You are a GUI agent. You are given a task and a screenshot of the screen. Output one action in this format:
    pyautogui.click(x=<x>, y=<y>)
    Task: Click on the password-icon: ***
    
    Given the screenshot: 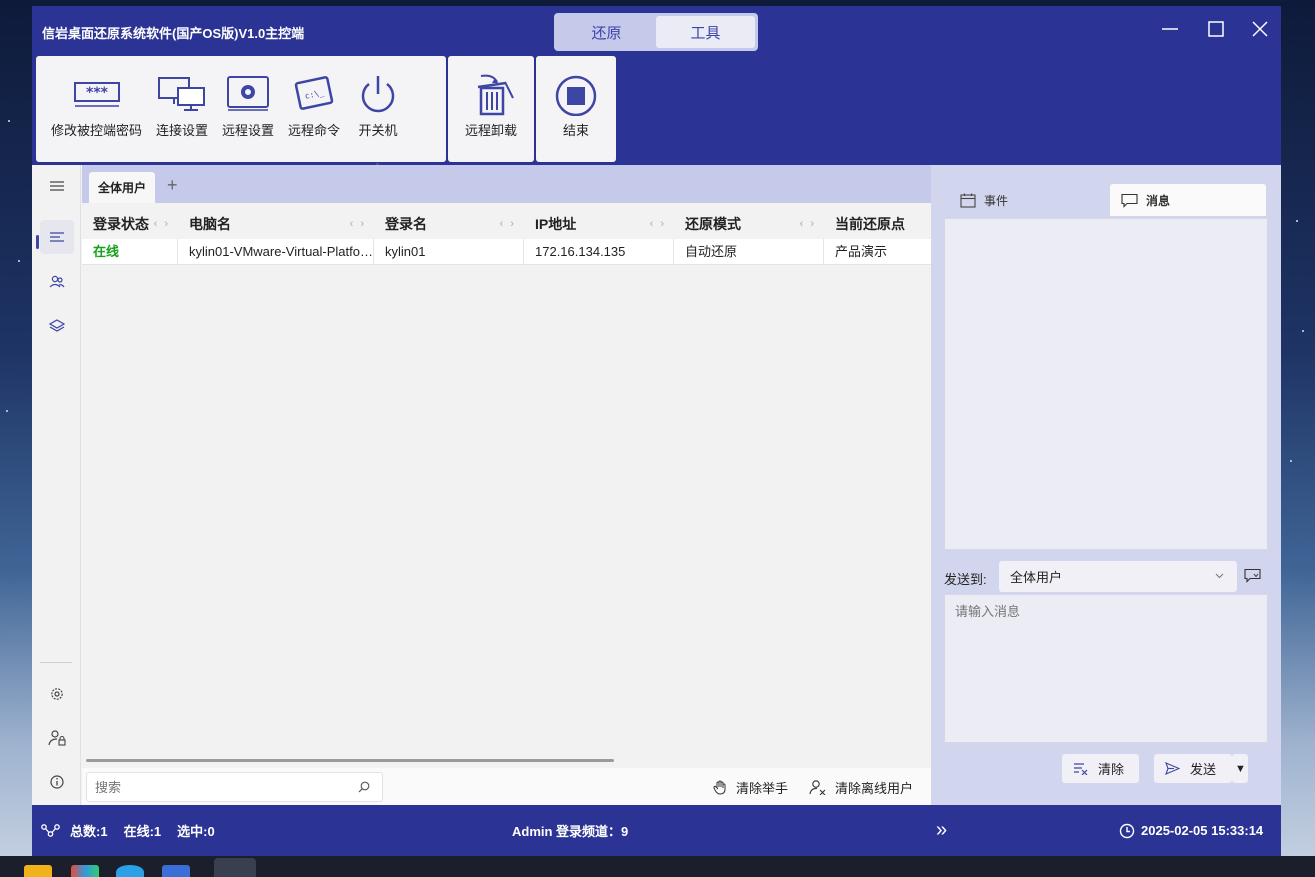 What is the action you would take?
    pyautogui.click(x=96, y=94)
    